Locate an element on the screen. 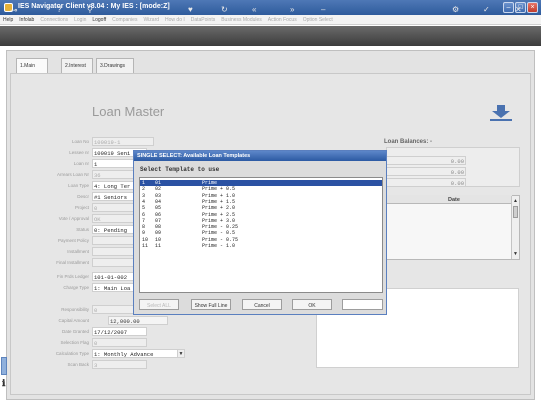 Image resolution: width=541 pixels, height=406 pixels. fin-prds-ledger-label: Fin Prds Ledger is located at coordinates (72, 276).